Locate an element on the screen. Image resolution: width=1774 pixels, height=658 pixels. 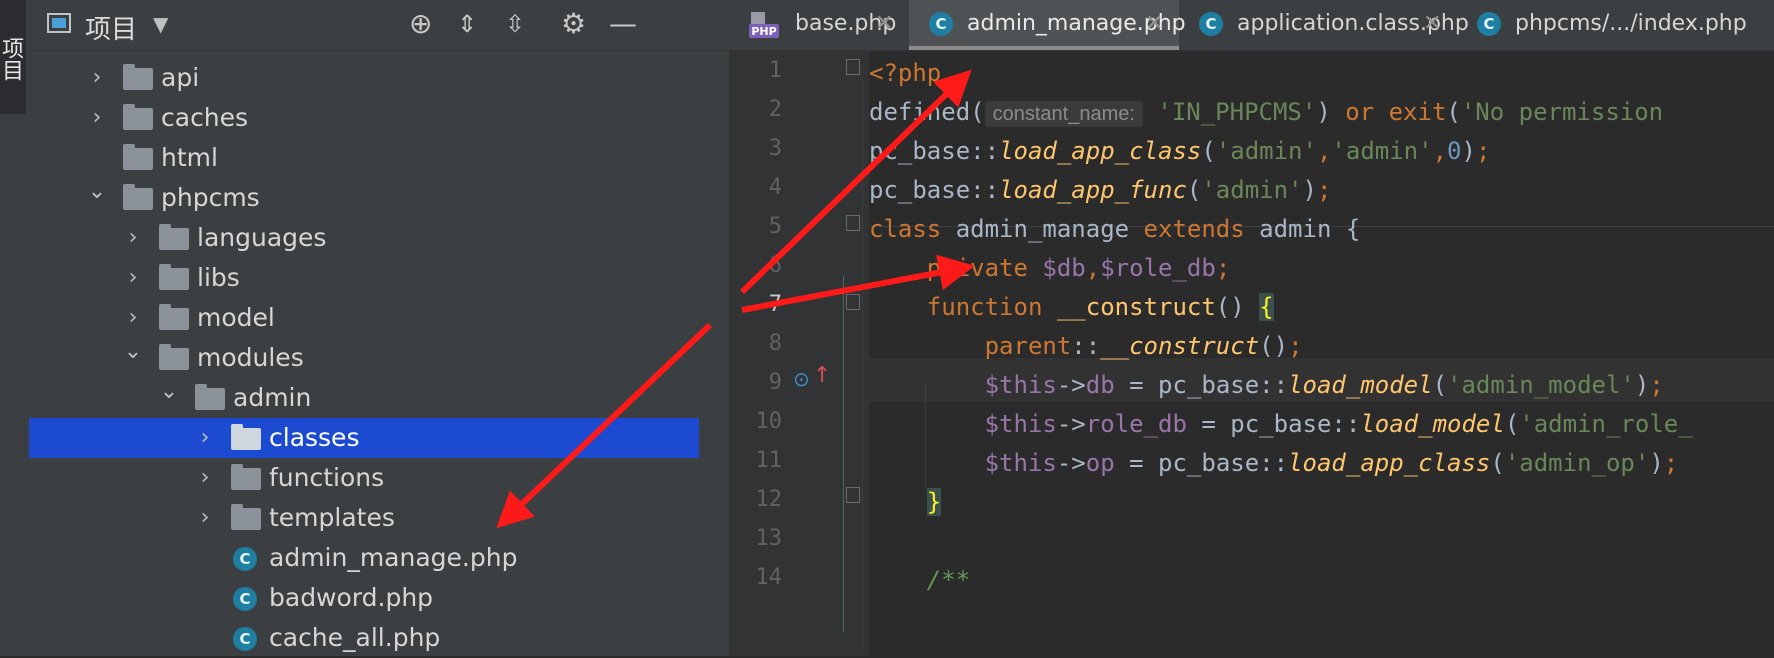
arrow-to-php-open is located at coordinates (855, 182).